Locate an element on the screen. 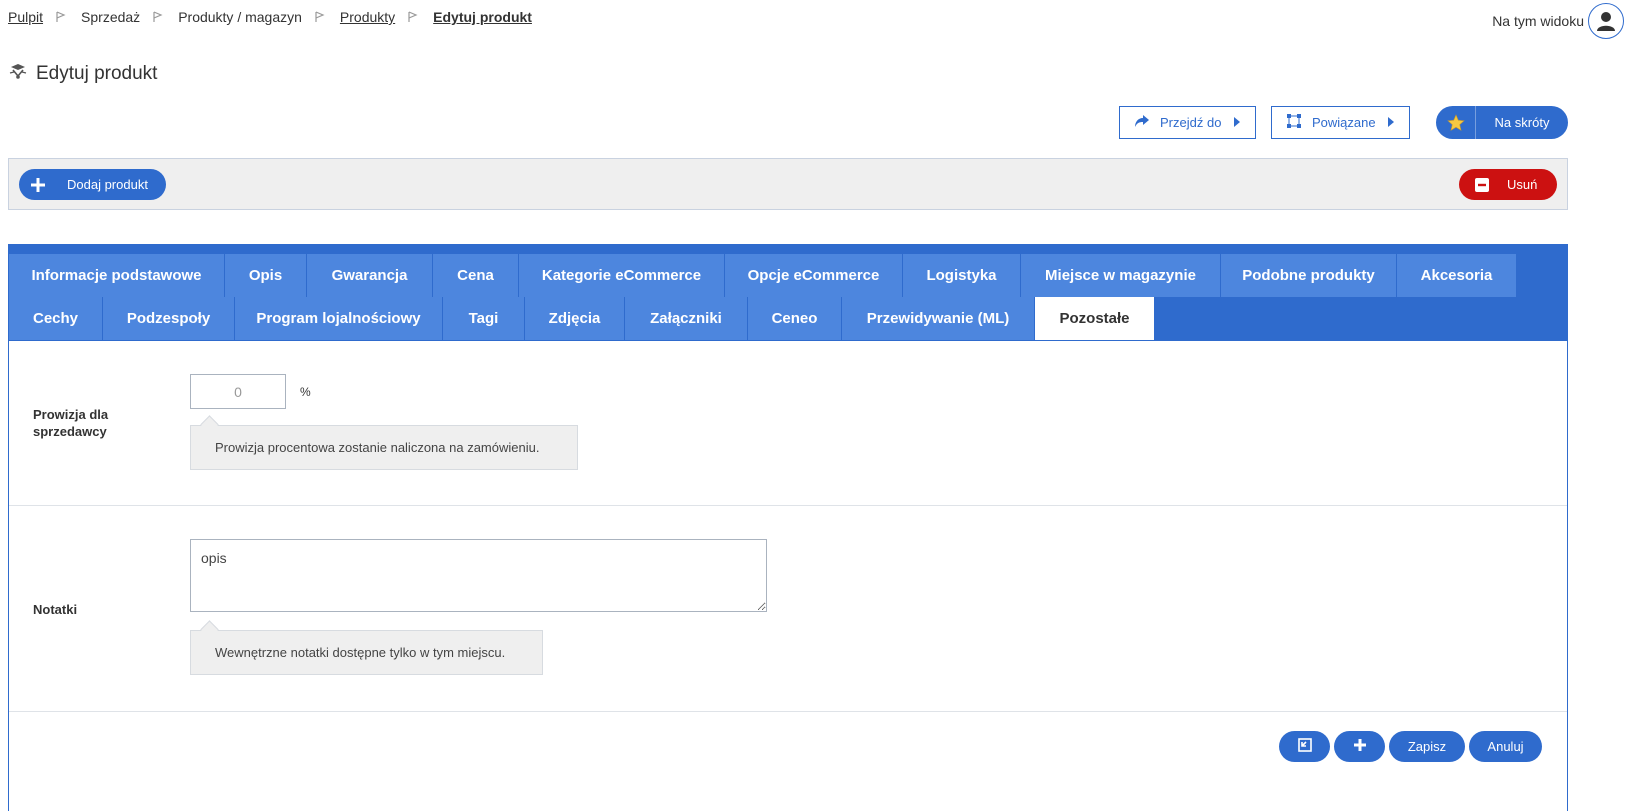 Image resolution: width=1628 pixels, height=811 pixels. breadcrumb-pulpit: Pulpit is located at coordinates (25, 17).